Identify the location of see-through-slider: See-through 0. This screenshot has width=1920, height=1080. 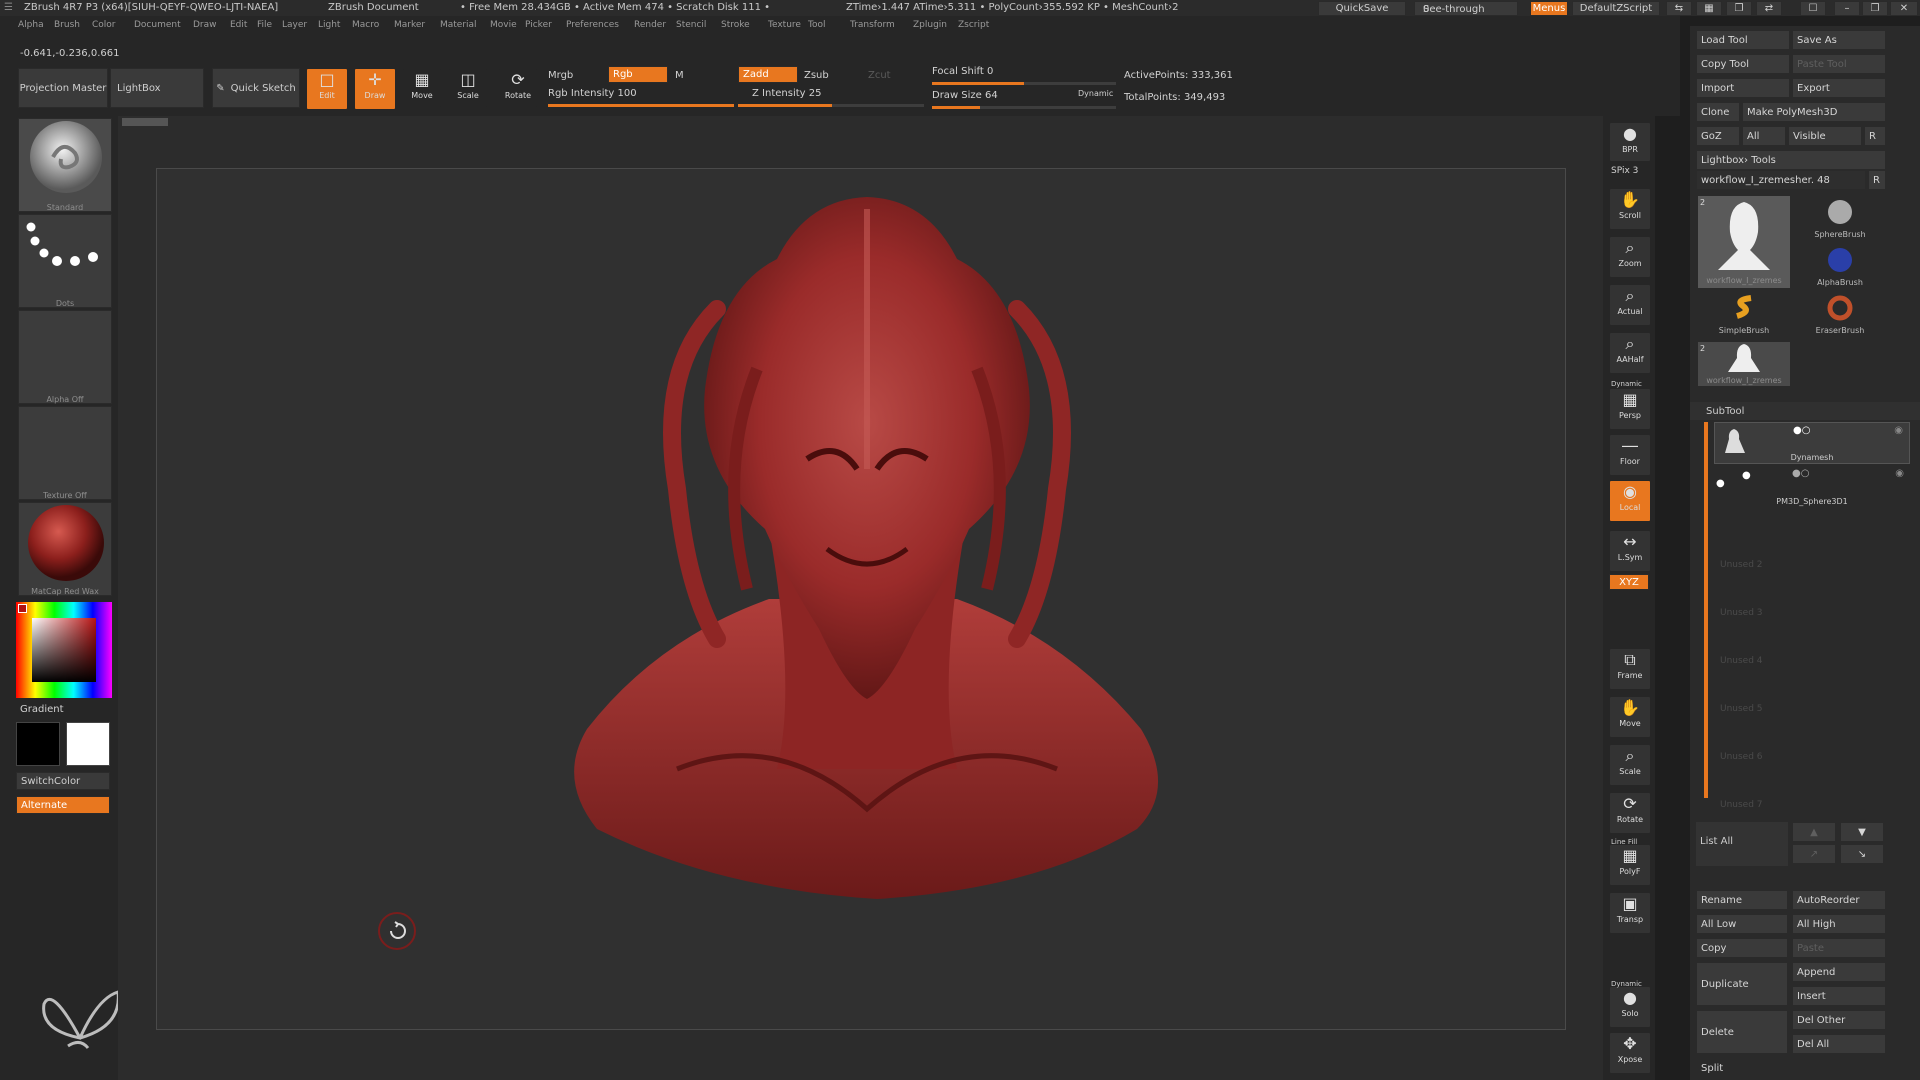
(1466, 8).